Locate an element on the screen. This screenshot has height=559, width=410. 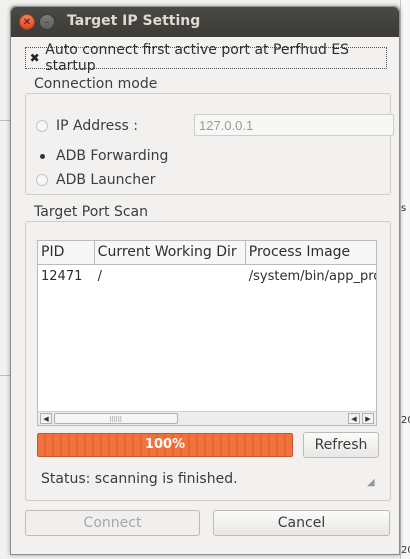
radio-button-selected-icon is located at coordinates (42, 156).